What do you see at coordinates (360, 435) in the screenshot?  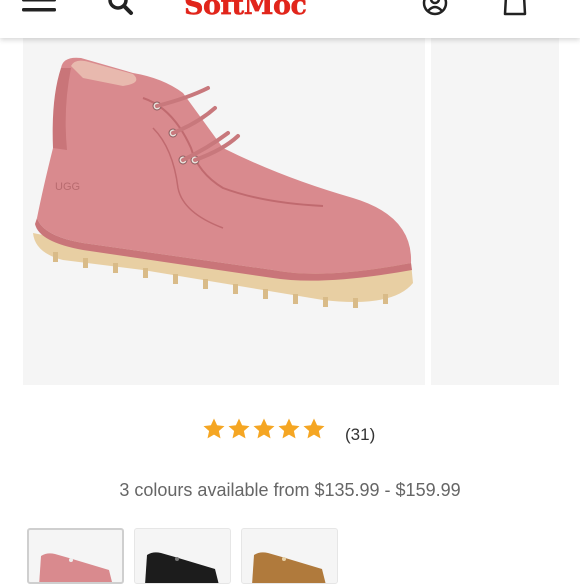 I see `review-count: (31)` at bounding box center [360, 435].